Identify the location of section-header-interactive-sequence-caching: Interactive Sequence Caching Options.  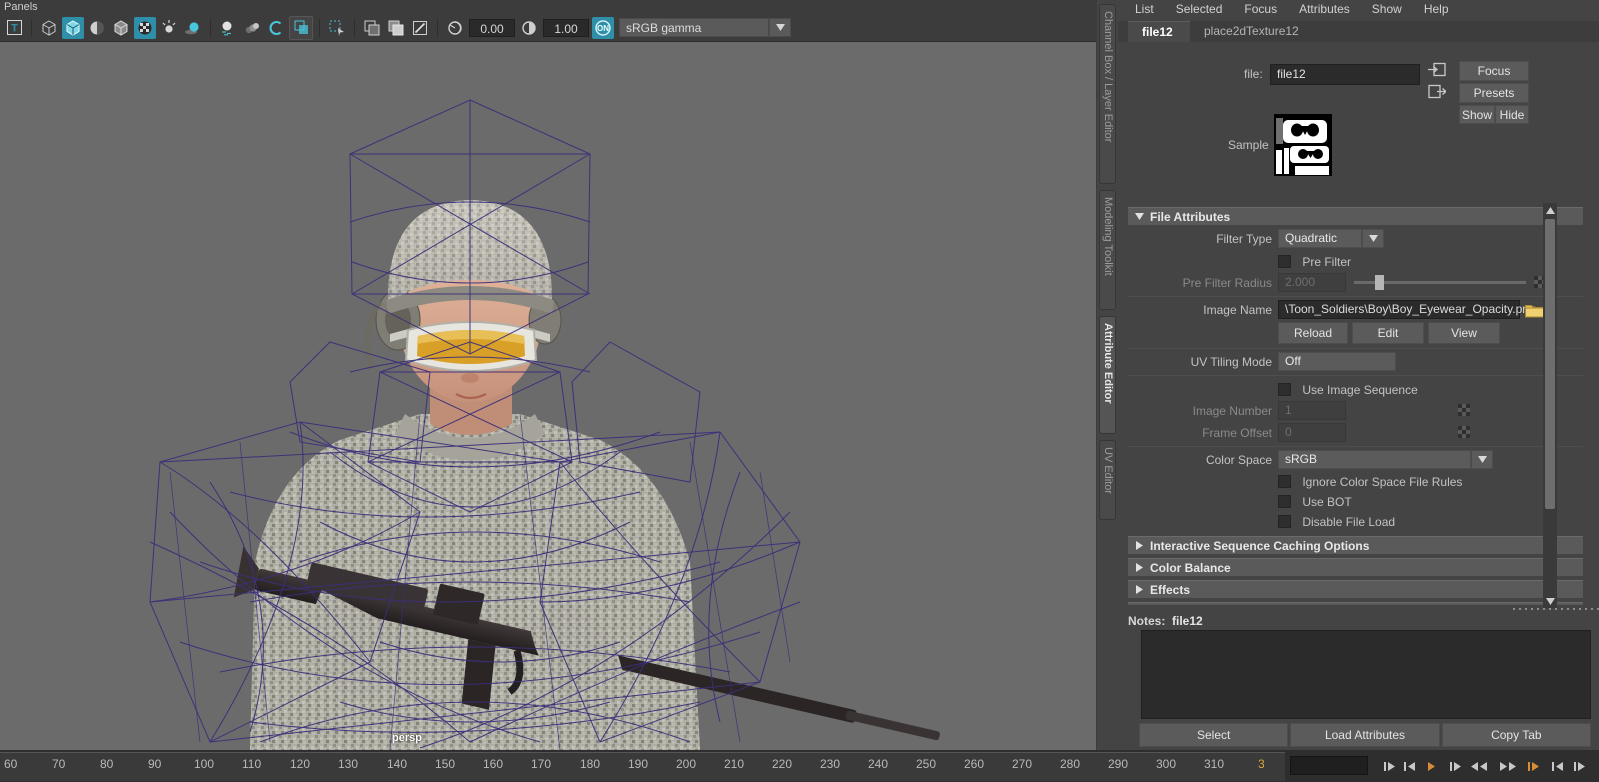
(1355, 545).